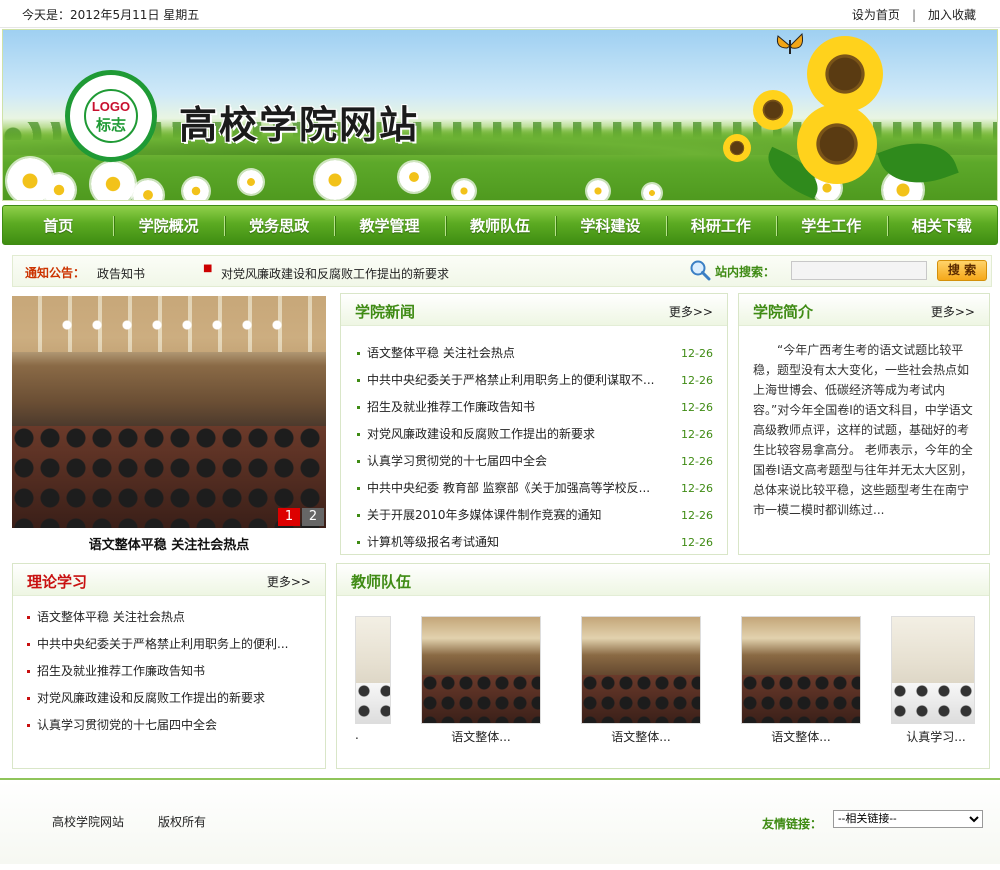  Describe the element at coordinates (789, 43) in the screenshot. I see `butterfly-icon` at that location.